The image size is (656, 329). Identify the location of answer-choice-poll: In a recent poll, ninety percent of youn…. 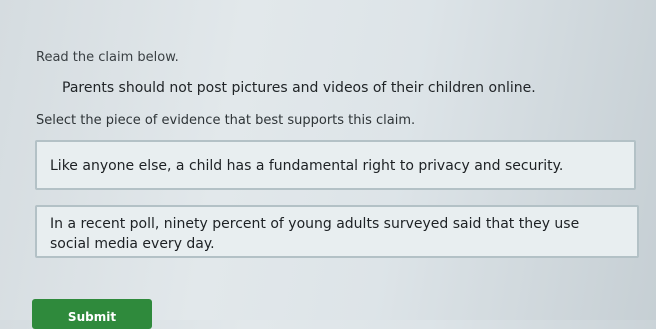
(337, 231).